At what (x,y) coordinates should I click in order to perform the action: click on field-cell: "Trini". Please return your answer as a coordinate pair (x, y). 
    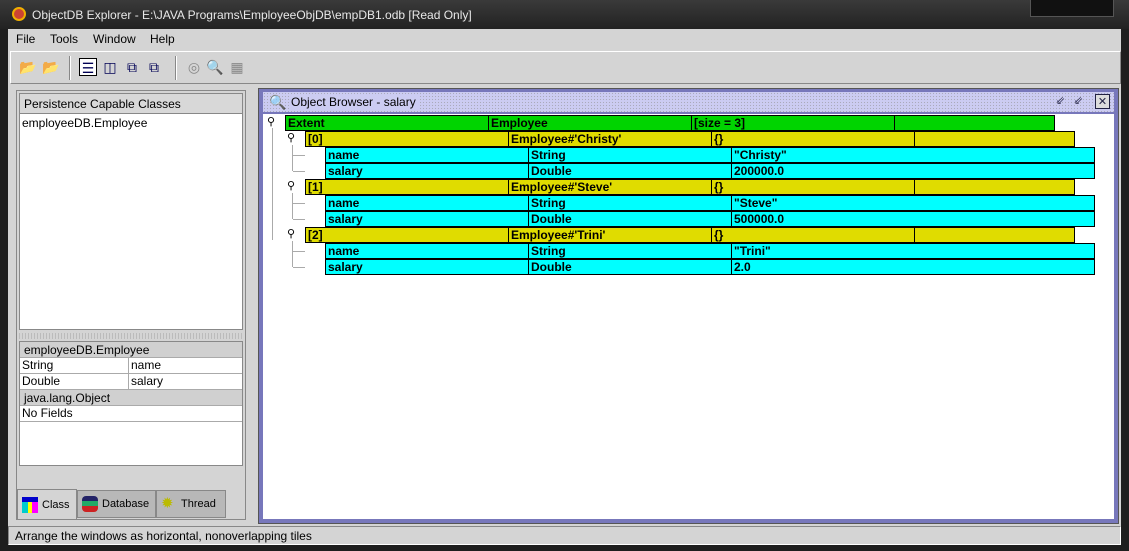
    Looking at the image, I should click on (913, 251).